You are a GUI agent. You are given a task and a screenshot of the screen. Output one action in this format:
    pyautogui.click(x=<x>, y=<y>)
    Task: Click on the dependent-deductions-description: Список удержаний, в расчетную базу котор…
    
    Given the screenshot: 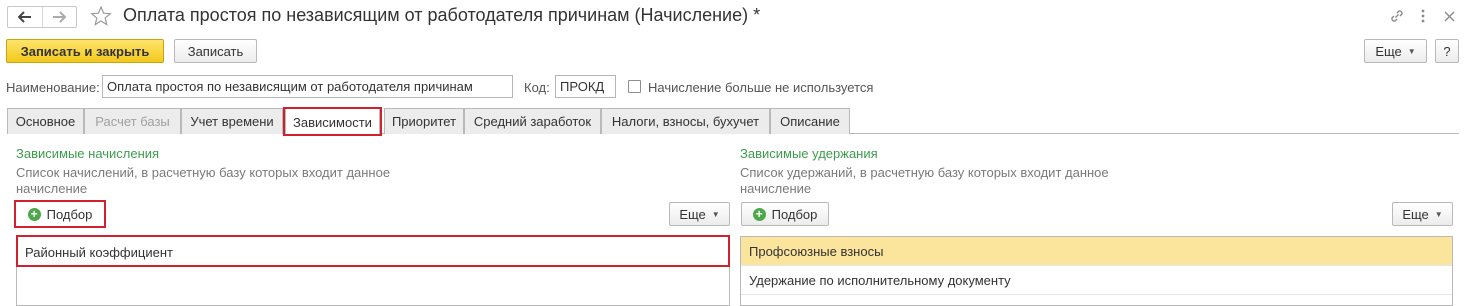 What is the action you would take?
    pyautogui.click(x=924, y=181)
    